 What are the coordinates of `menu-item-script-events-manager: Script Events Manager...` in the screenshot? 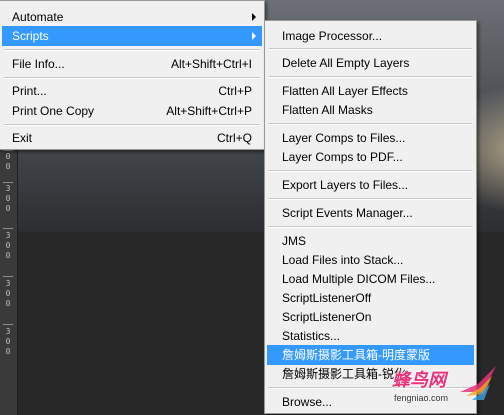 It's located at (370, 213).